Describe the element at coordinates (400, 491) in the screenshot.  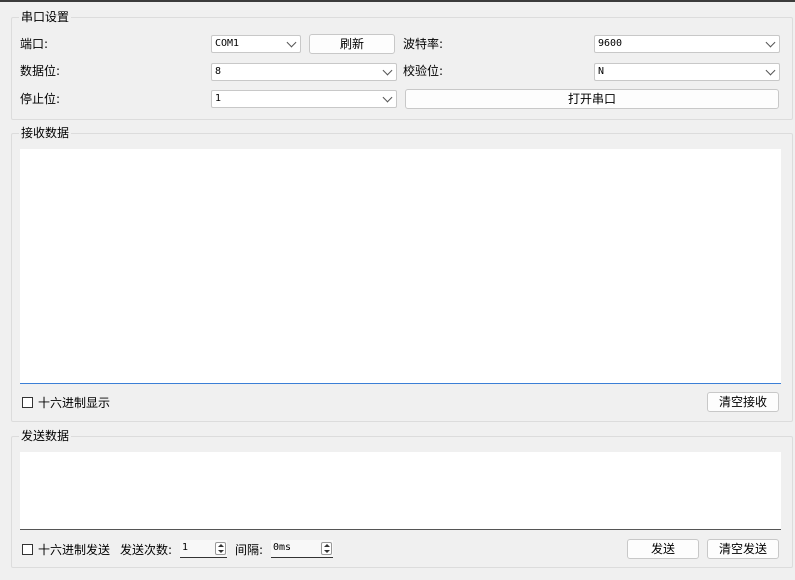
I see `send-textarea` at that location.